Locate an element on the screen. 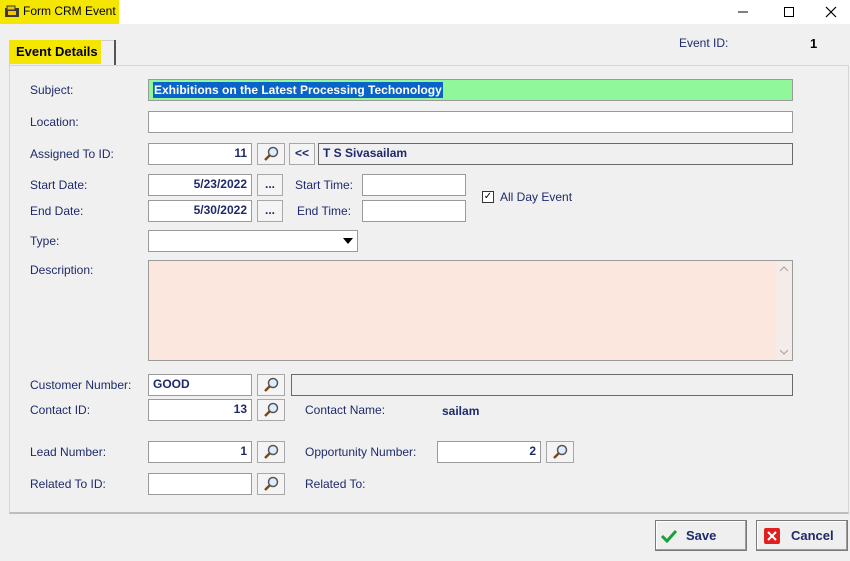  customer-name-field is located at coordinates (542, 385).